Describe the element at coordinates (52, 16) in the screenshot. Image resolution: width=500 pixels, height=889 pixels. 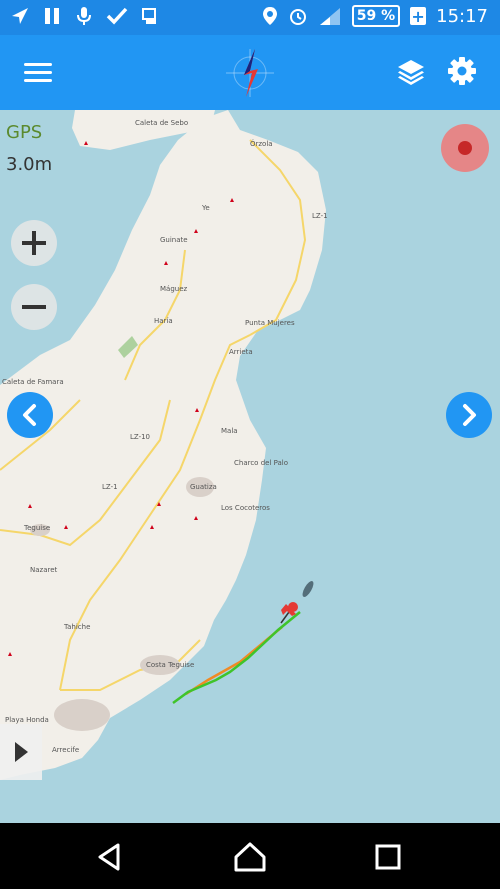
I see `pause-icon` at that location.